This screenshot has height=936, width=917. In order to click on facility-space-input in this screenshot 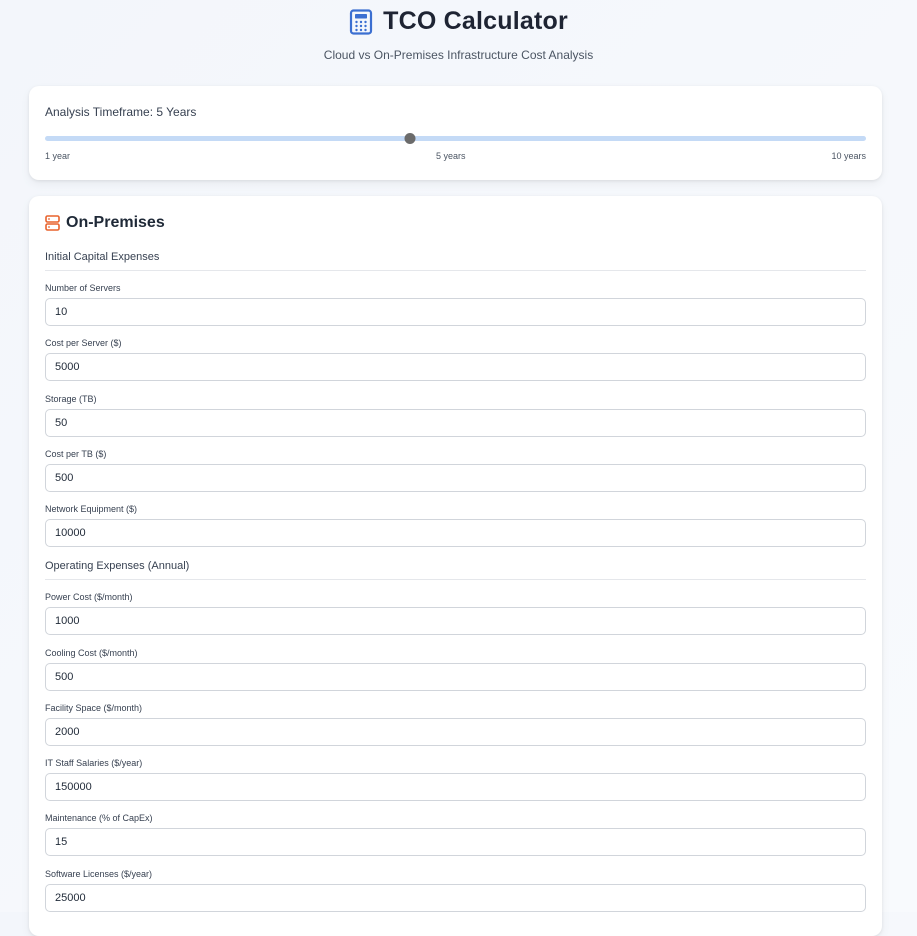, I will do `click(455, 732)`.